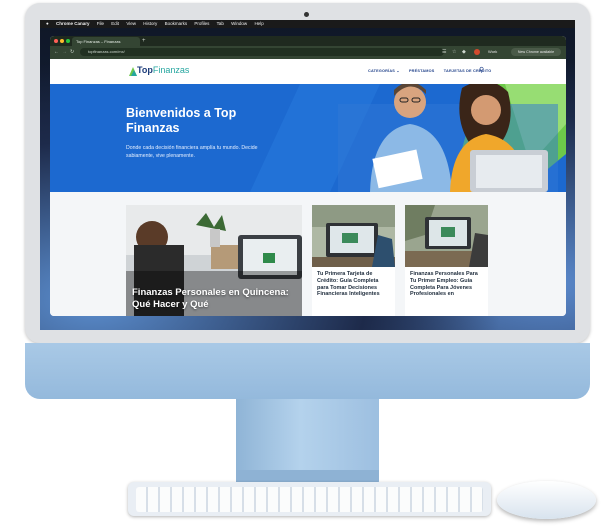  Describe the element at coordinates (100, 23) in the screenshot. I see `menubar-item-file: File` at that location.